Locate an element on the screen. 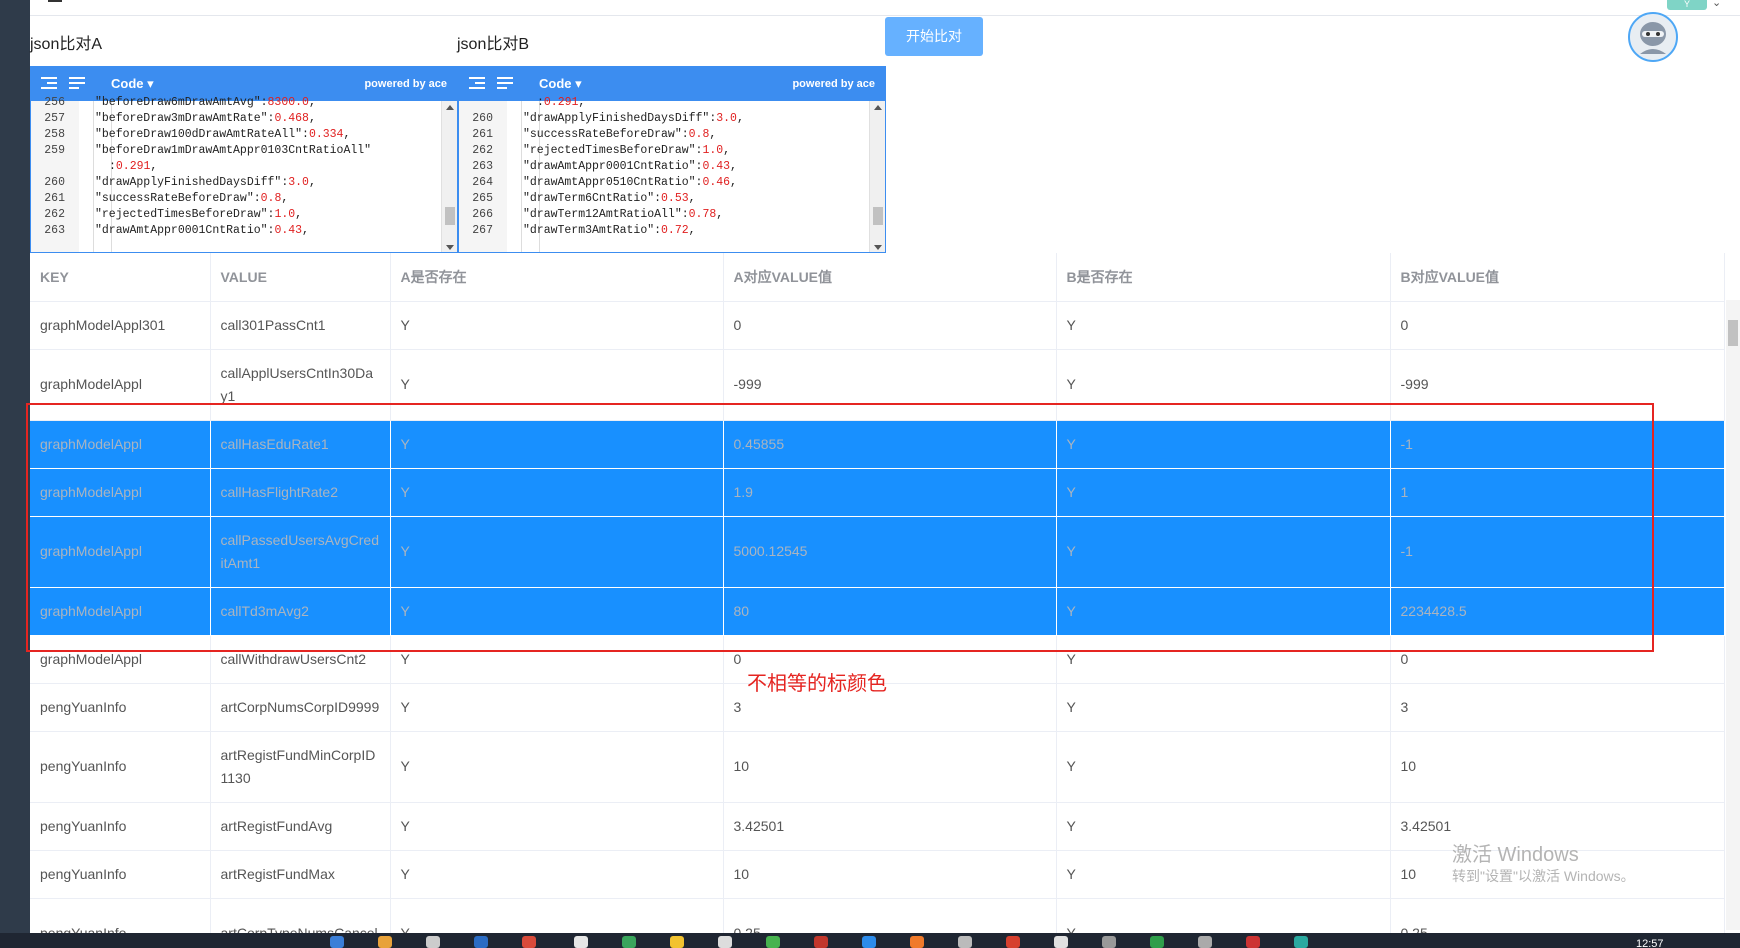 This screenshot has height=948, width=1740. column-header-a-value: A对应VALUE值 is located at coordinates (890, 277).